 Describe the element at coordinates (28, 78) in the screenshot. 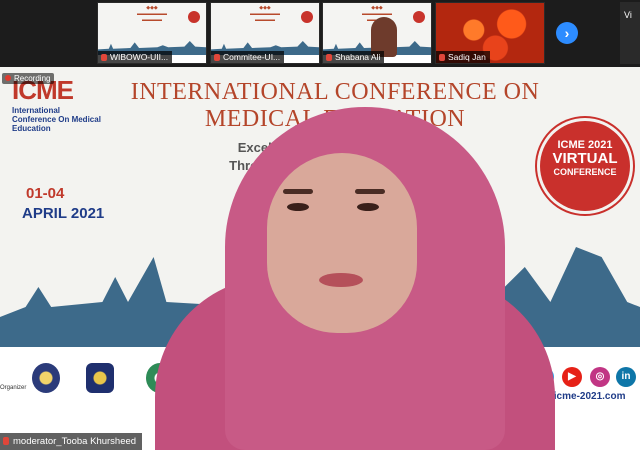

I see `recording-indicator: Recording` at that location.